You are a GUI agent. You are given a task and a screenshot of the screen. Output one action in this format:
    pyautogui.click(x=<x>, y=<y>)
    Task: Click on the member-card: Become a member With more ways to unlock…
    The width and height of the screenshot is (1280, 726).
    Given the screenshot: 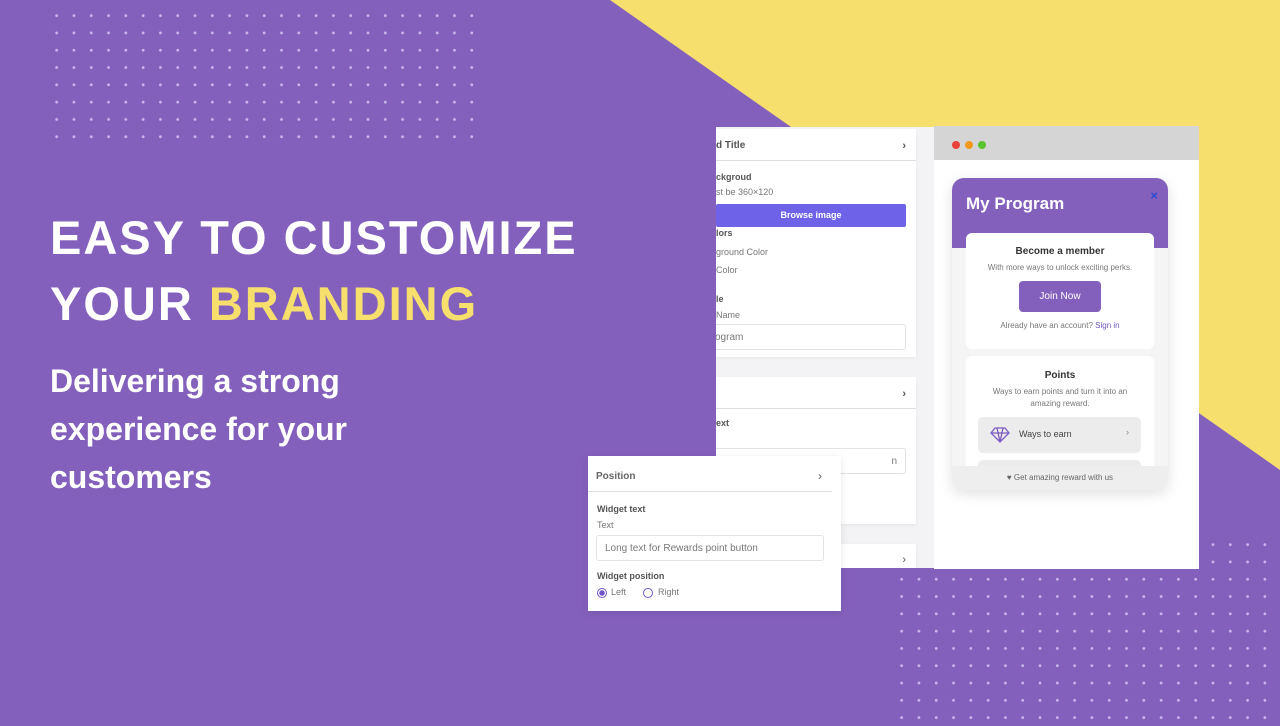 What is the action you would take?
    pyautogui.click(x=1060, y=291)
    